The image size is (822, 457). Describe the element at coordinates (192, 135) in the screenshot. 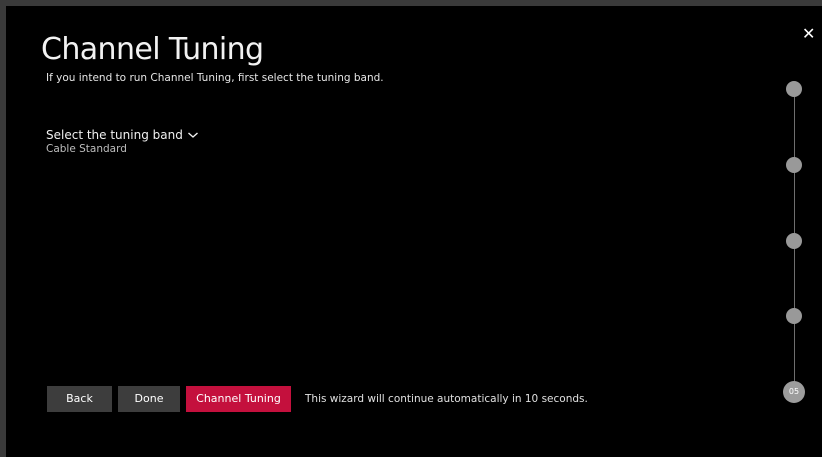

I see `chevron-down-icon` at that location.